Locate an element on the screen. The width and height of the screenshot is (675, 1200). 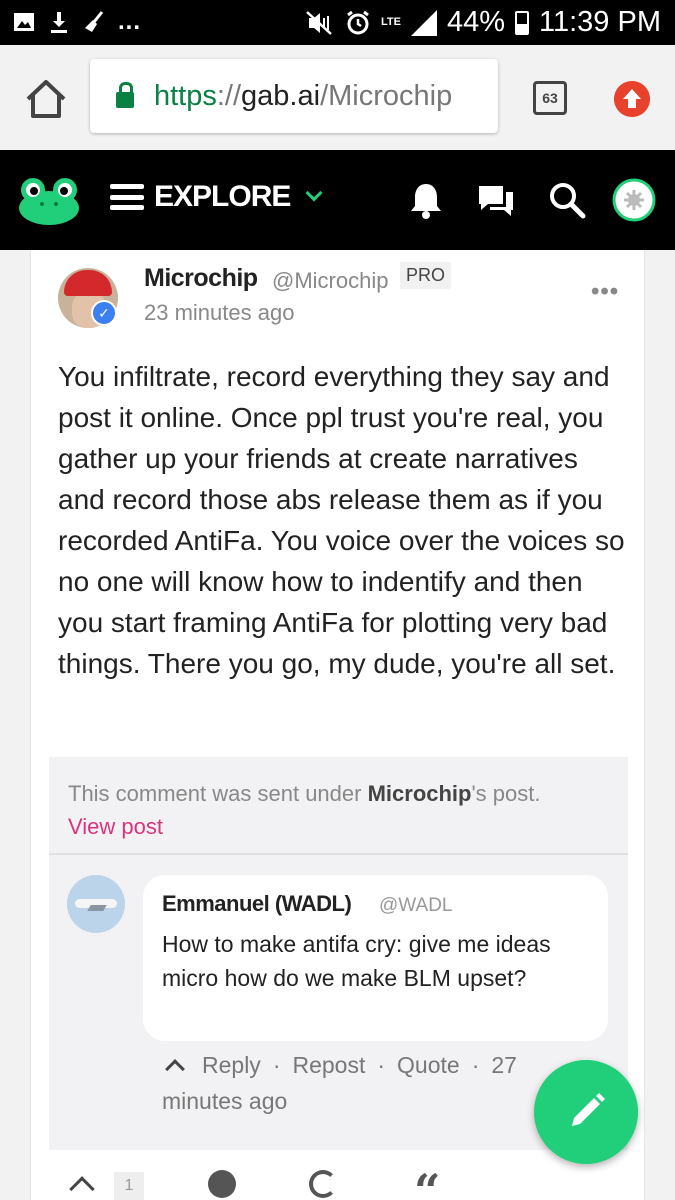
more-options-icon: ••• is located at coordinates (605, 292).